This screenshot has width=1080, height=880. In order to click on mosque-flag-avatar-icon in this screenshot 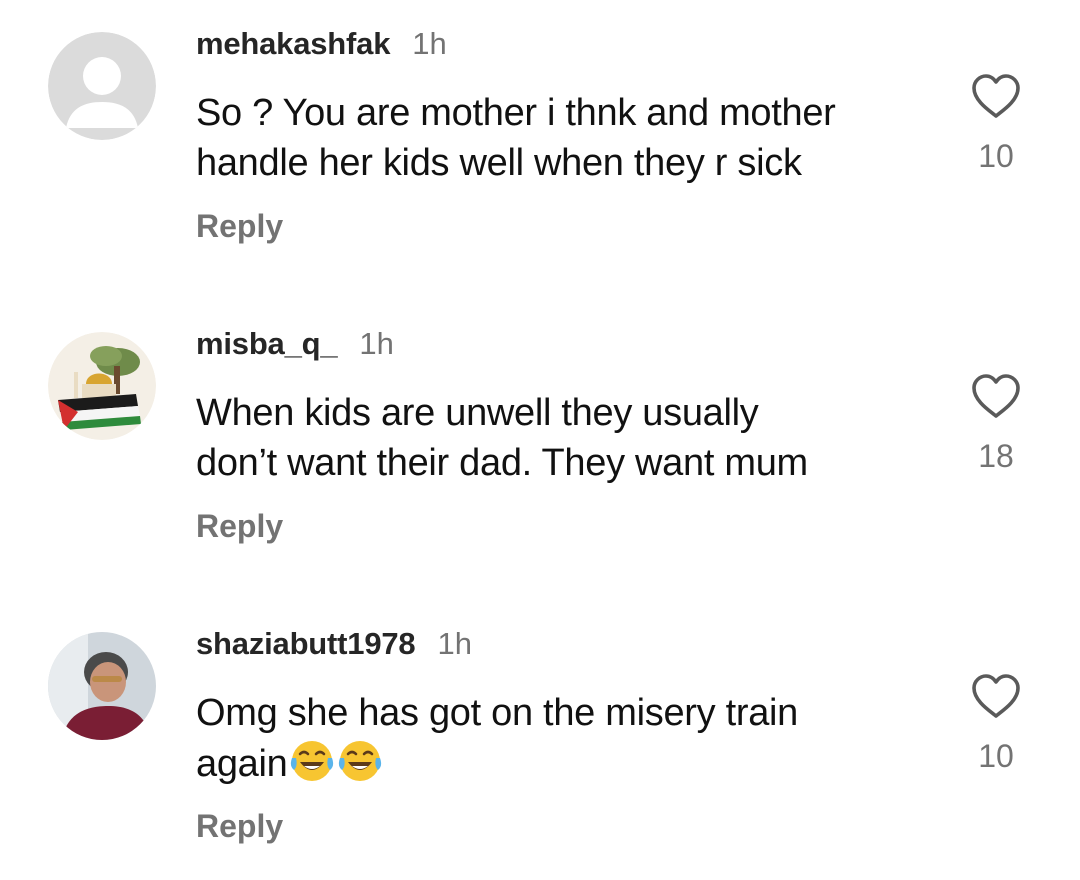, I will do `click(102, 386)`.